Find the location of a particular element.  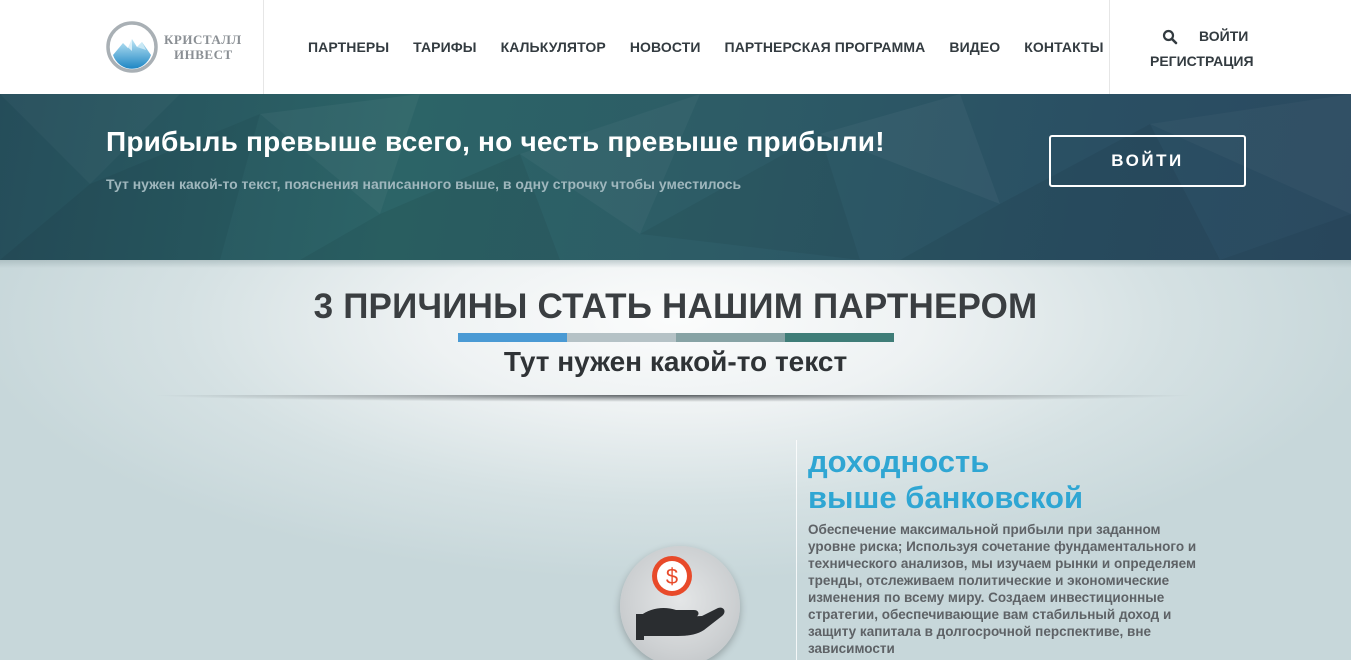

feature-vertical-line is located at coordinates (796, 550).